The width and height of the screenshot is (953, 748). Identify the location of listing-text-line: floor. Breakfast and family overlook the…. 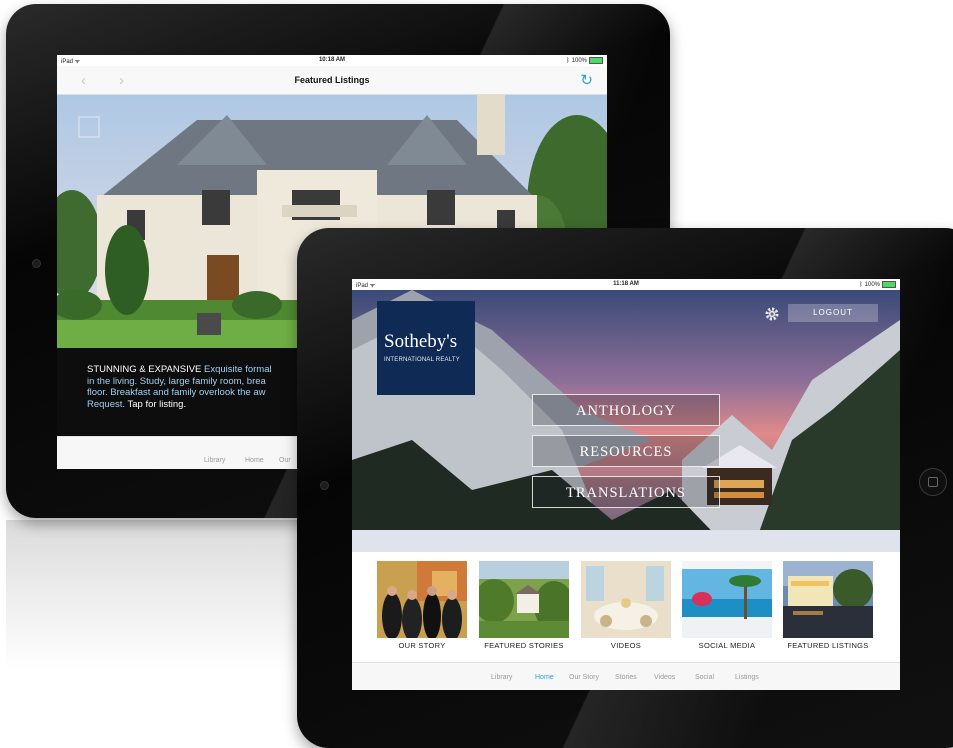
(176, 392).